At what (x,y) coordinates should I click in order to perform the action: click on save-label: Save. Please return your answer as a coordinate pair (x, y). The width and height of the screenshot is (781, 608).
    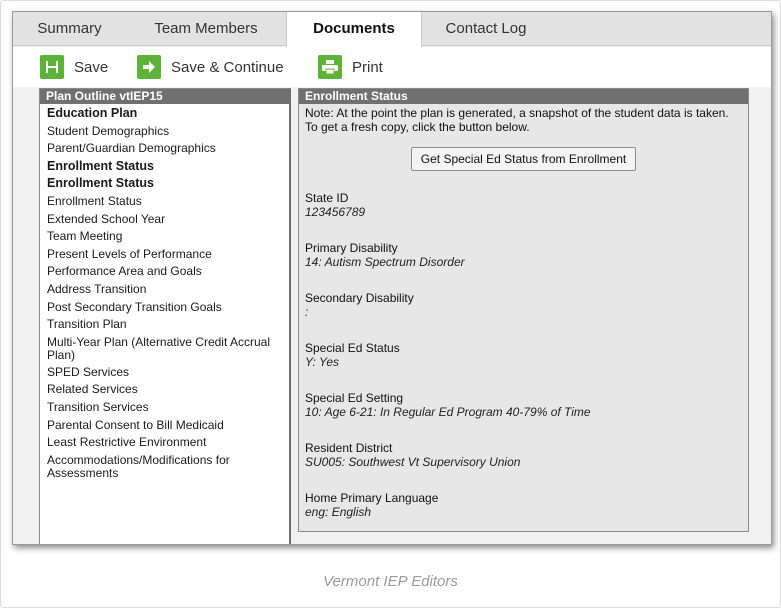
    Looking at the image, I should click on (91, 67).